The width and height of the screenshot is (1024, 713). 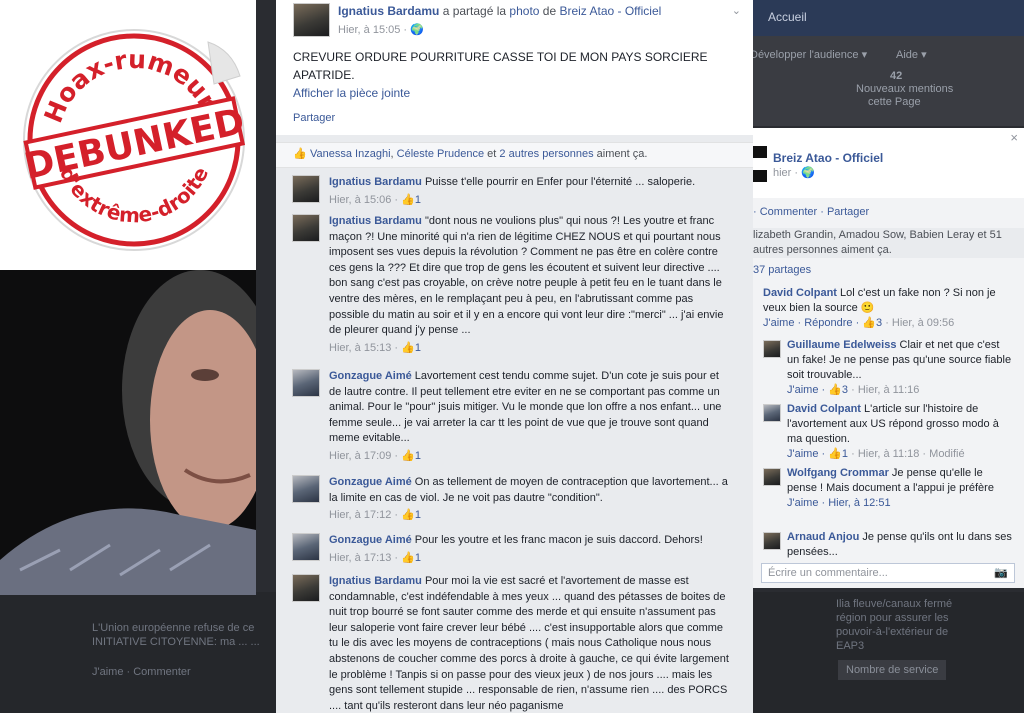 What do you see at coordinates (311, 20) in the screenshot?
I see `author-avatar` at bounding box center [311, 20].